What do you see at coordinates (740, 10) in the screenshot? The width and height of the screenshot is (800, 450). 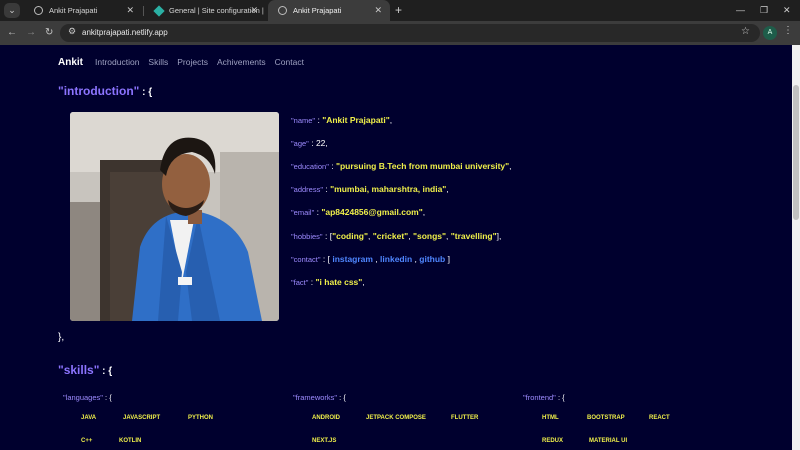 I see `minimize-icon: —` at bounding box center [740, 10].